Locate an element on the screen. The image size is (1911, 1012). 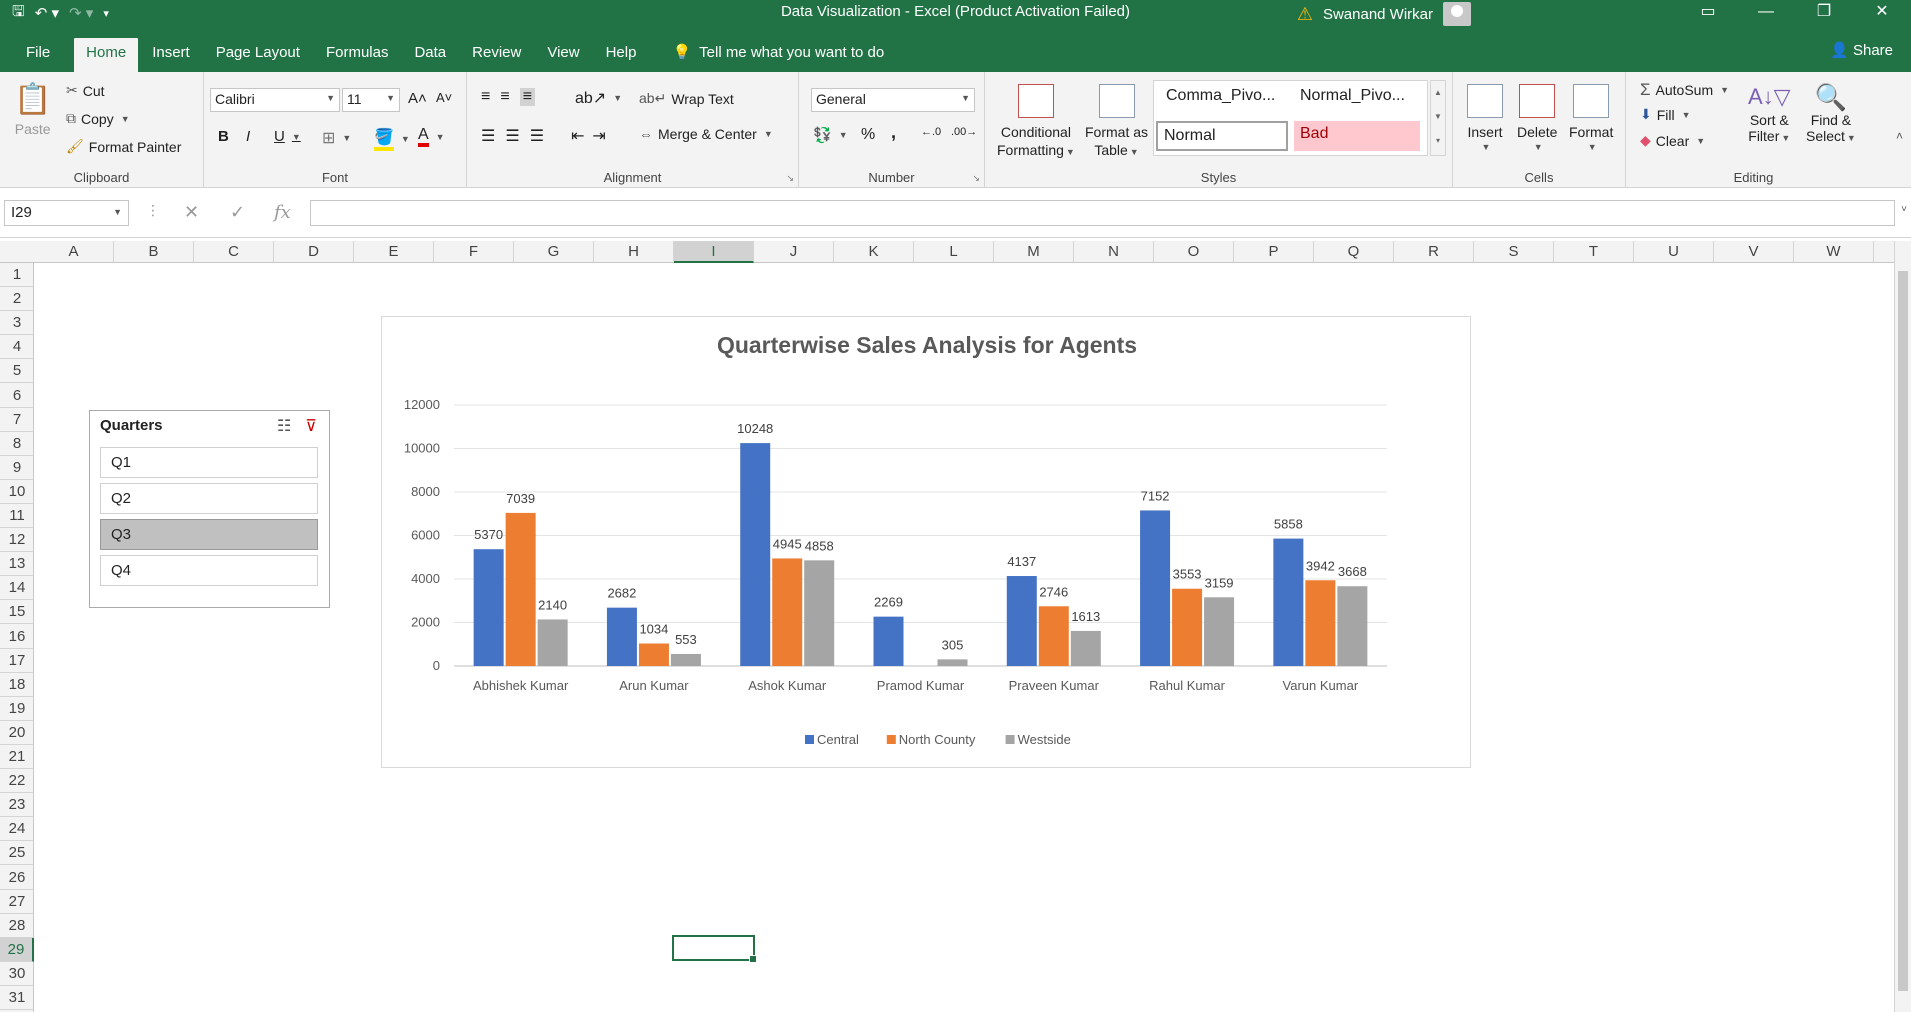
row-header-25: 25 is located at coordinates (17, 853).